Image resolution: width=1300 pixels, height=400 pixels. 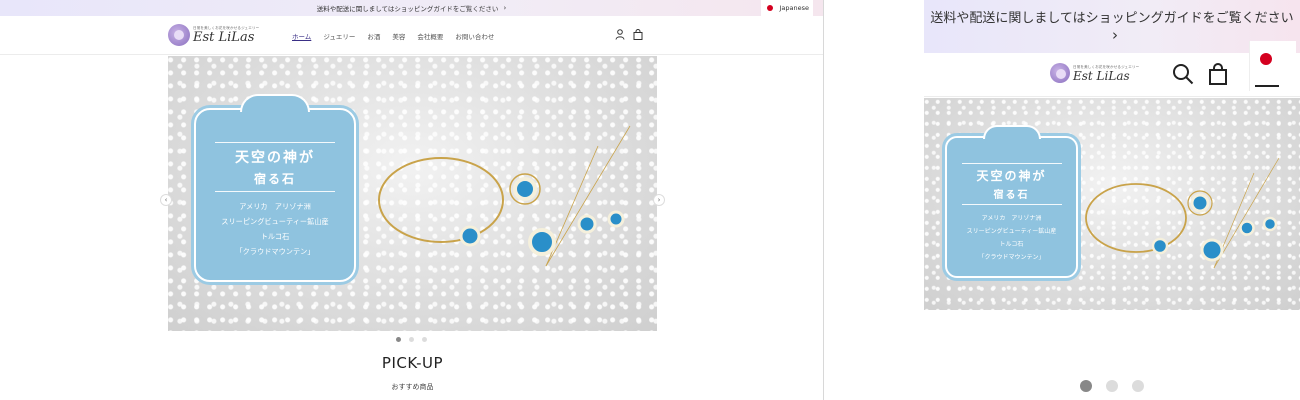 I want to click on mobile-hero-pagination, so click(x=1112, y=386).